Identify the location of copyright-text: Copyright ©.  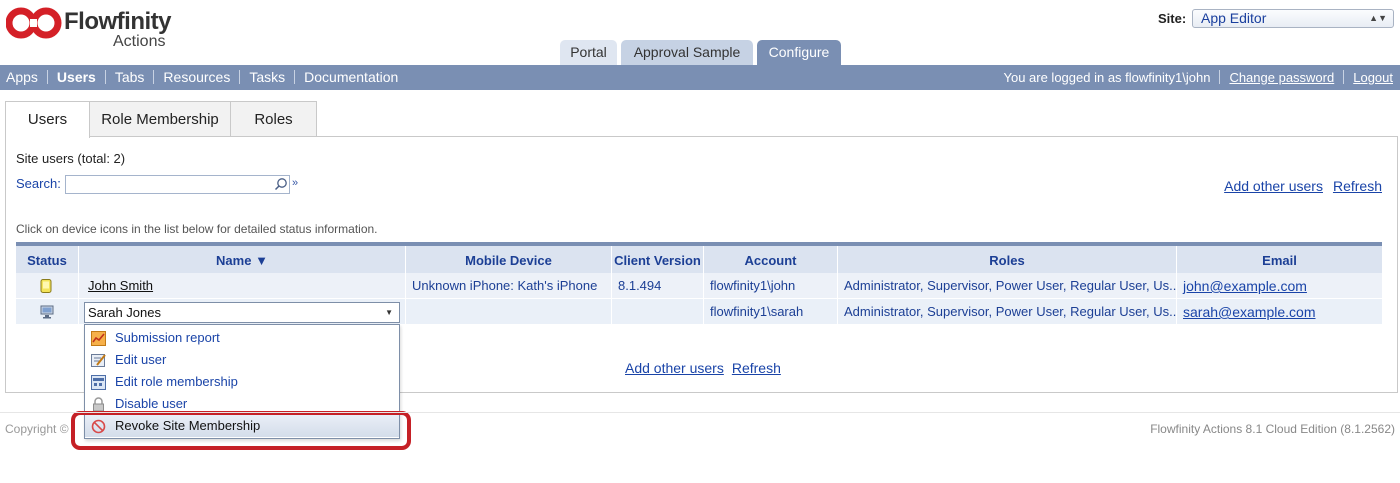
(37, 429).